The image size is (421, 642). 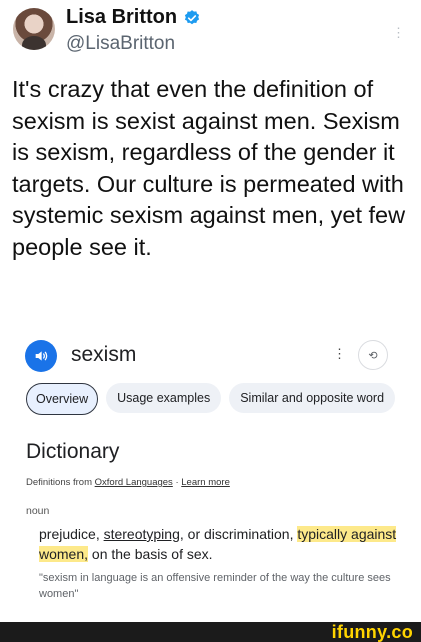 What do you see at coordinates (192, 16) in the screenshot?
I see `verified-badge-icon` at bounding box center [192, 16].